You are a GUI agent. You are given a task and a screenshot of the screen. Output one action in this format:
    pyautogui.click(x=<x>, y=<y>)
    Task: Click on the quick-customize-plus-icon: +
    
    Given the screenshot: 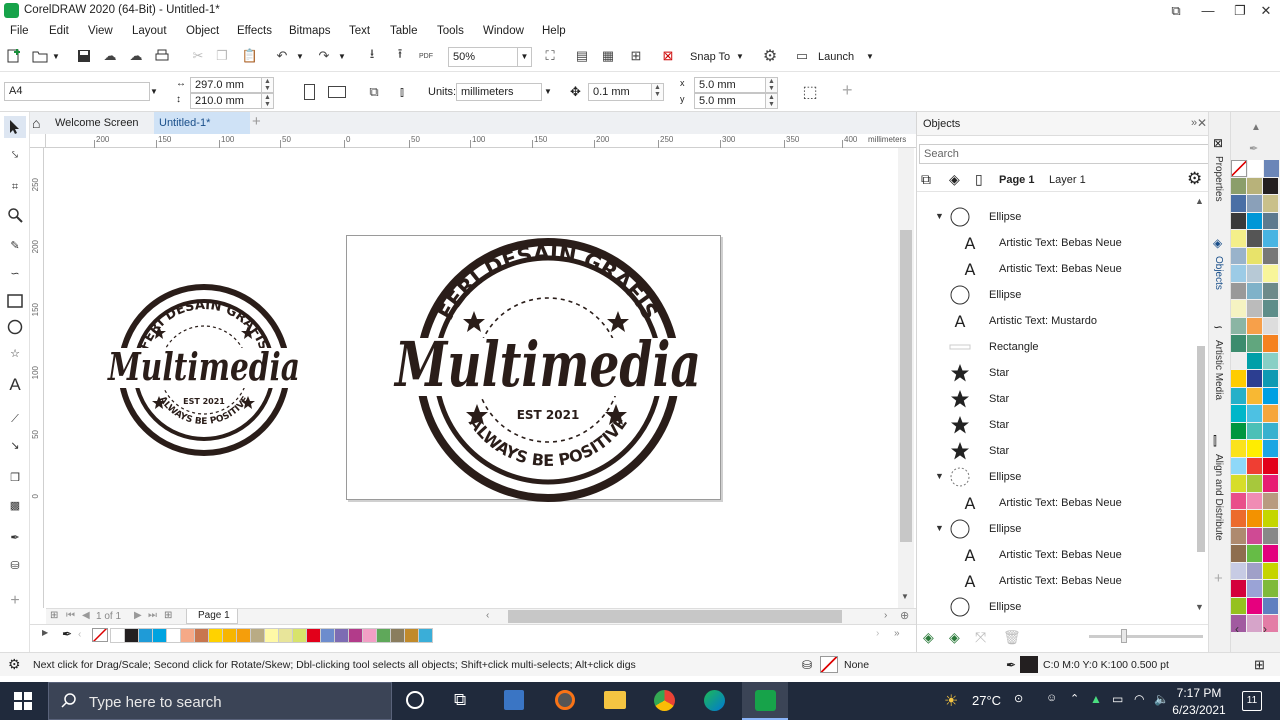 What is the action you would take?
    pyautogui.click(x=15, y=601)
    